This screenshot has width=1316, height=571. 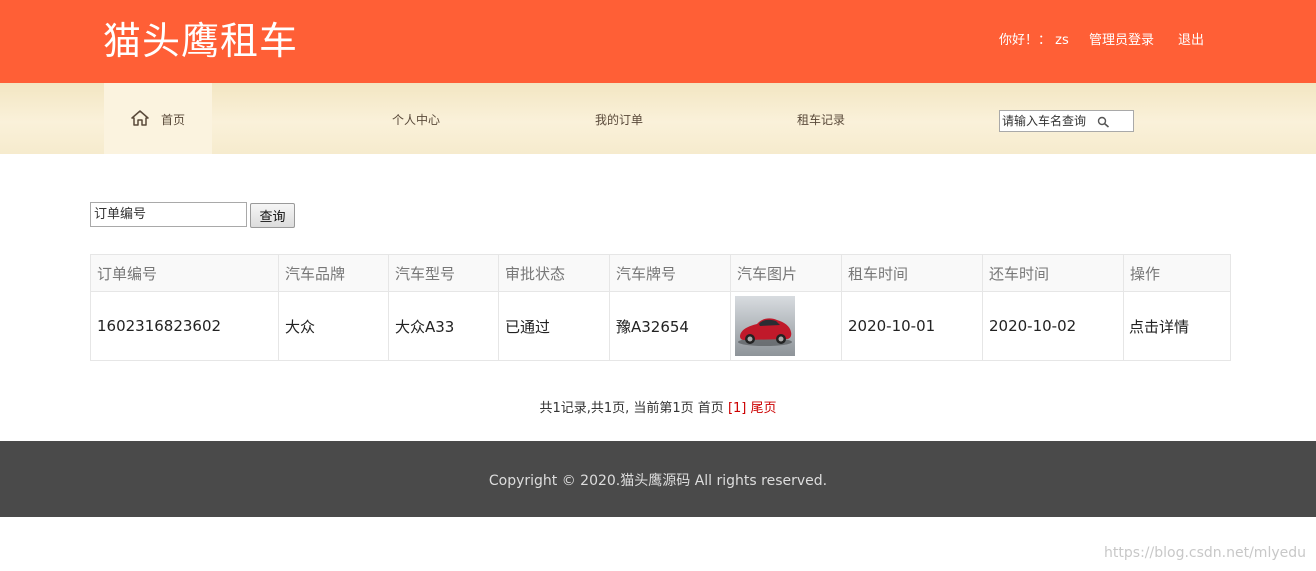 What do you see at coordinates (631, 408) in the screenshot?
I see `pagination-summary: 共1记录,共1页, 当前第1页 首页` at bounding box center [631, 408].